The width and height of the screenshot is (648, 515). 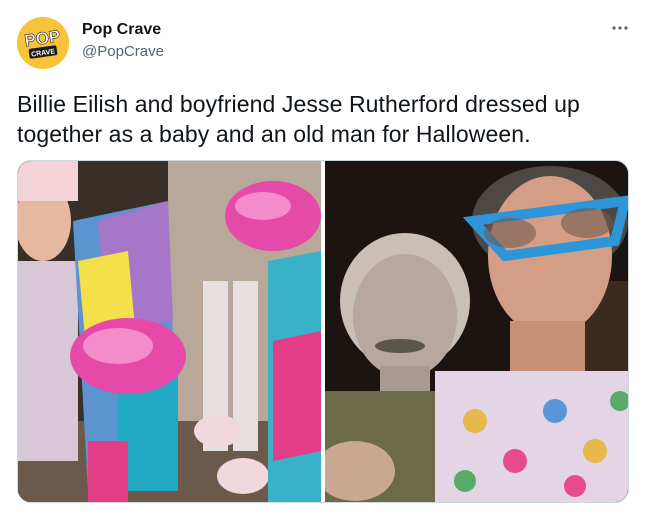 I want to click on pop-crave-logo: POP CRAVE, so click(x=43, y=43).